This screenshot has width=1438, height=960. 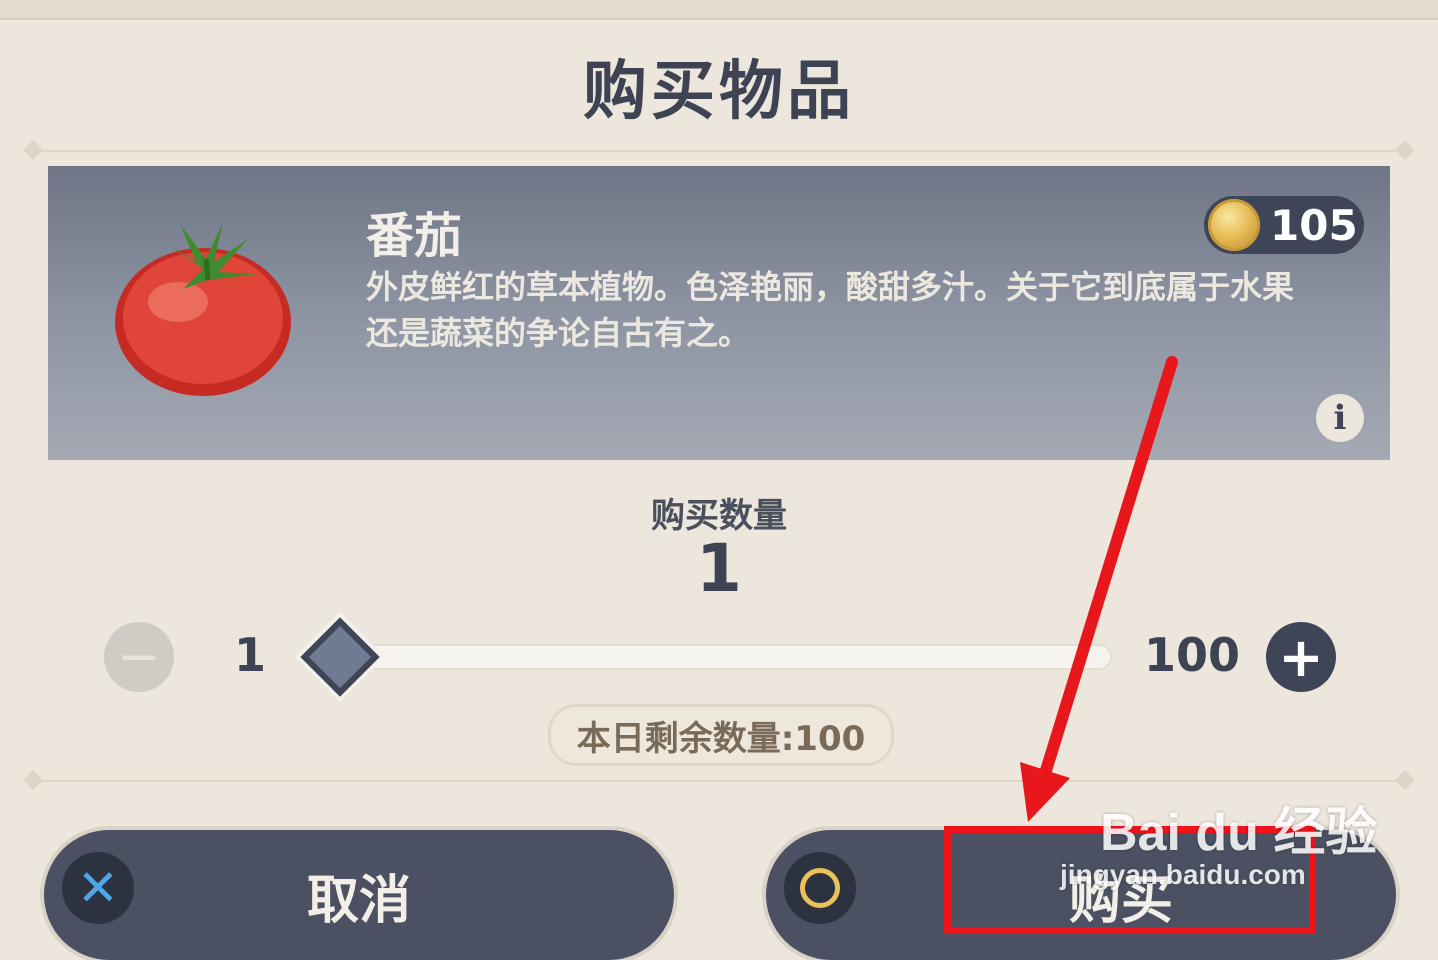 What do you see at coordinates (719, 10) in the screenshot?
I see `top-edge` at bounding box center [719, 10].